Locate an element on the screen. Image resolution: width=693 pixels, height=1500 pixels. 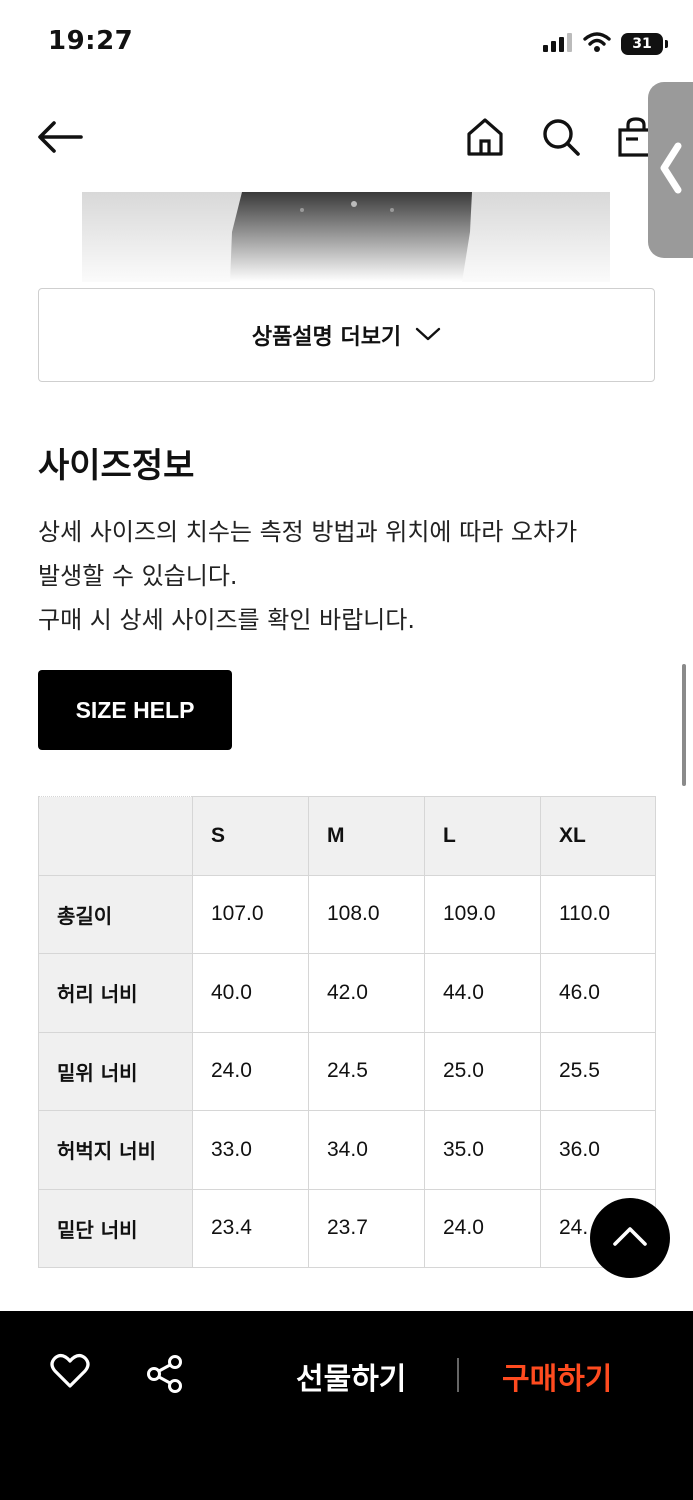
top-nav-bar is located at coordinates (346, 138).